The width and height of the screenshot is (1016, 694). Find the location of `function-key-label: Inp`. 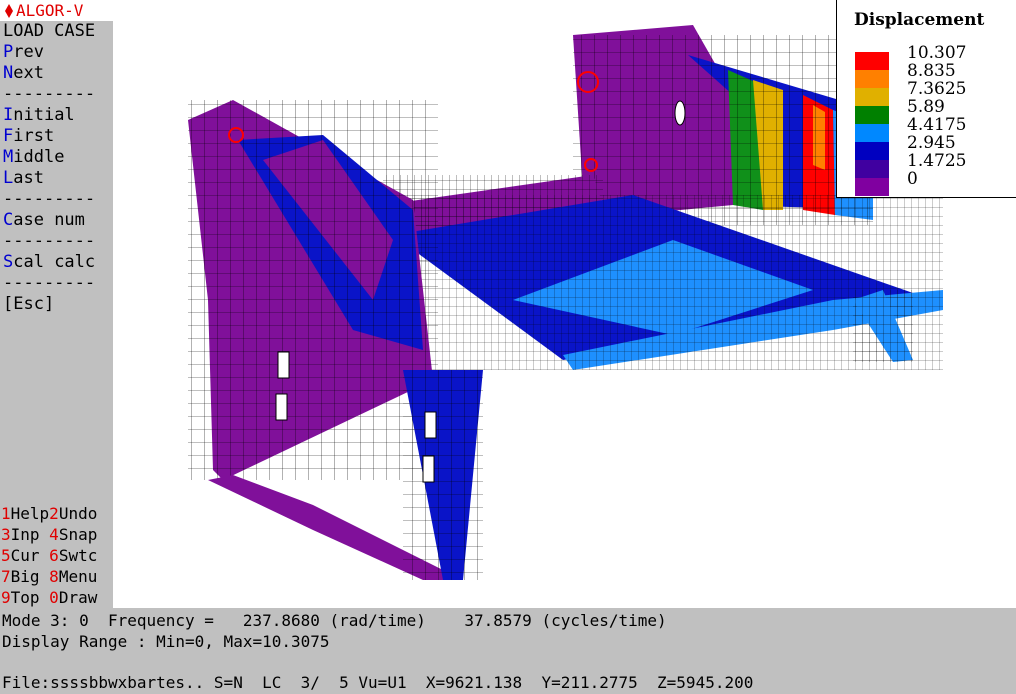

function-key-label: Inp is located at coordinates (30, 534).